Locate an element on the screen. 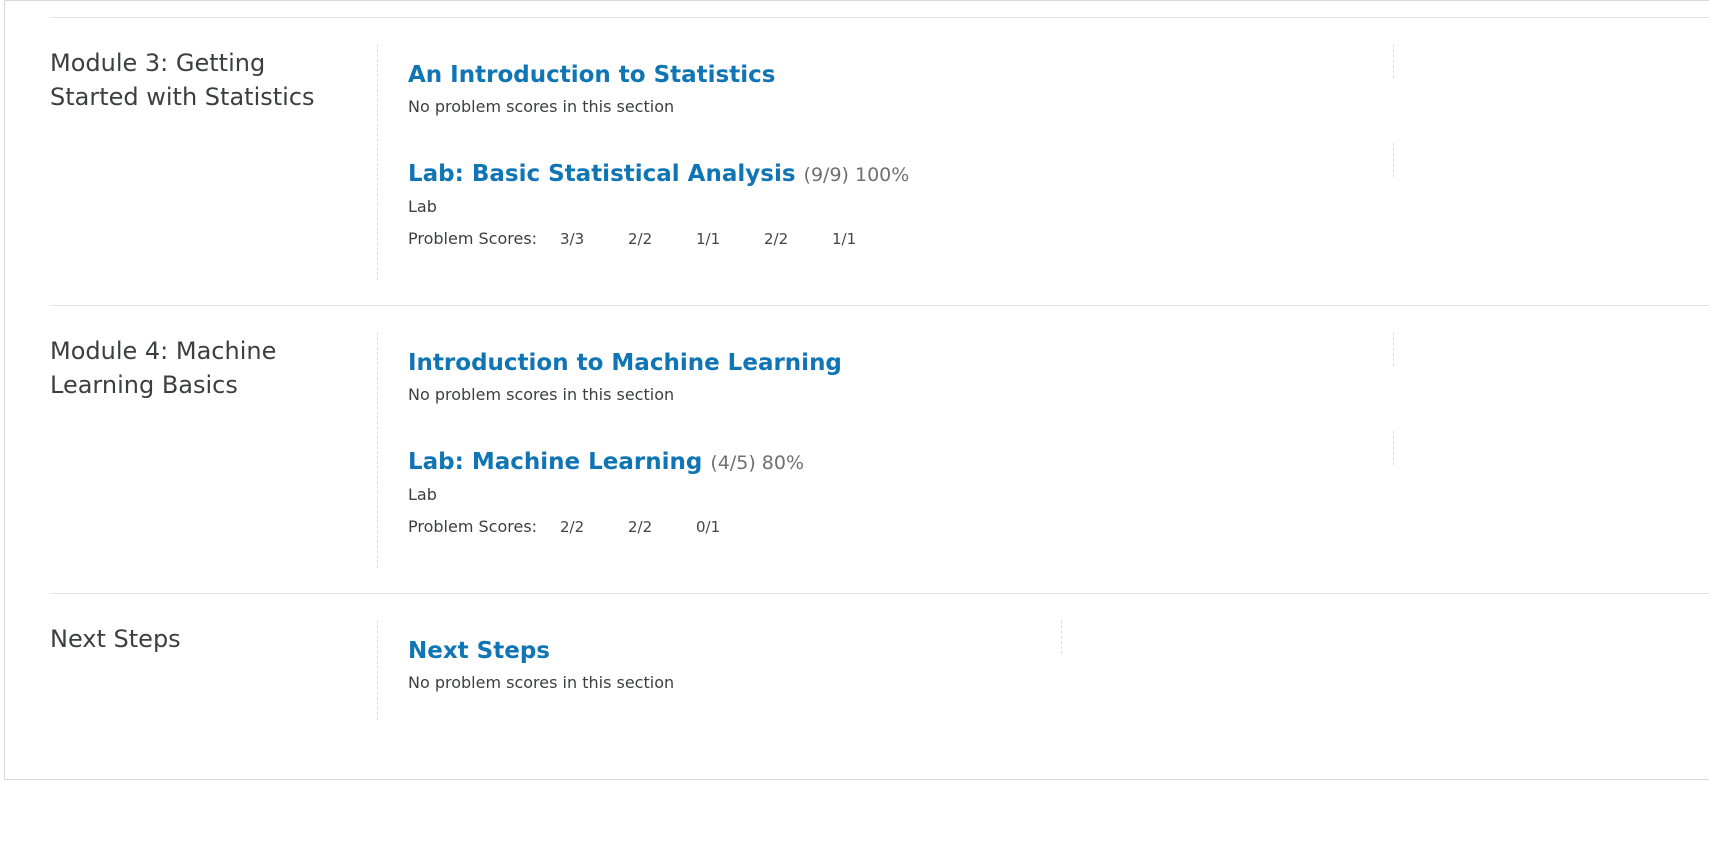 This screenshot has height=859, width=1709. problem-scores: Problem Scores: 2/2 2/2 0/1 is located at coordinates (908, 527).